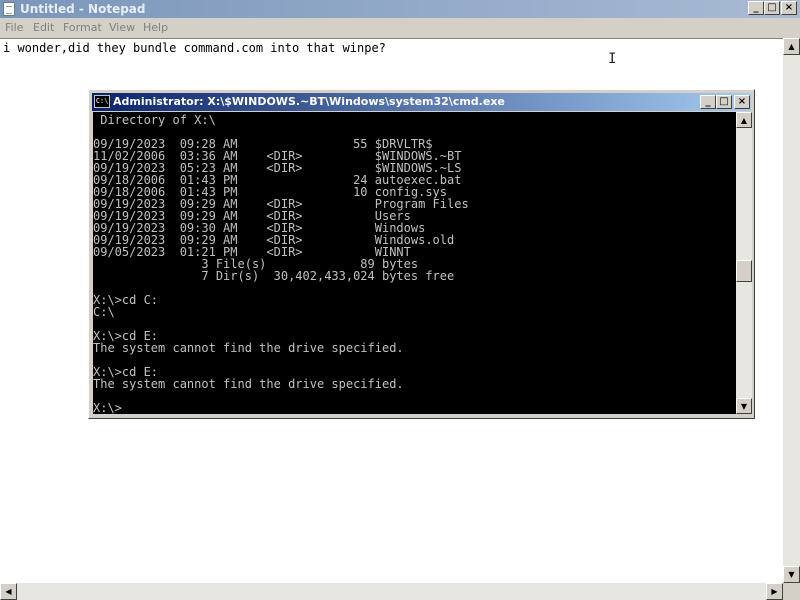 The width and height of the screenshot is (800, 600). I want to click on cmd-output-line: X:\>_, so click(111, 407).